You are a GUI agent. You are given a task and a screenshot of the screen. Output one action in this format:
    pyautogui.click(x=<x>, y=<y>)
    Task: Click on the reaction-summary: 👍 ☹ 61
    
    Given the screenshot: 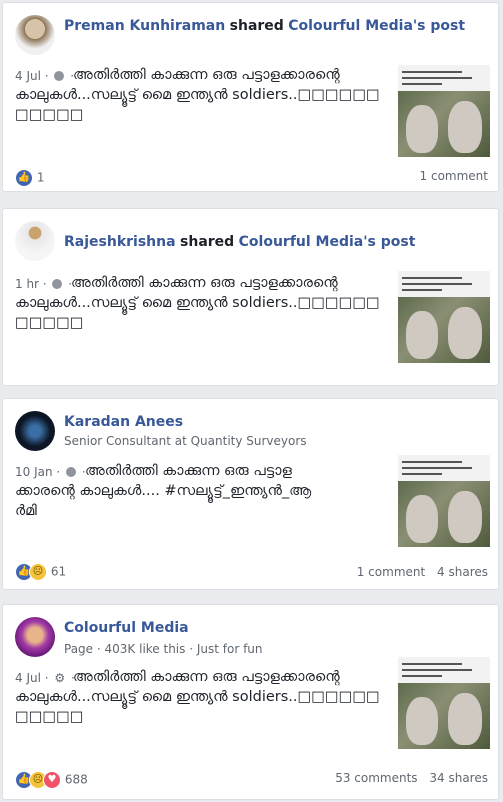 What is the action you would take?
    pyautogui.click(x=40, y=572)
    